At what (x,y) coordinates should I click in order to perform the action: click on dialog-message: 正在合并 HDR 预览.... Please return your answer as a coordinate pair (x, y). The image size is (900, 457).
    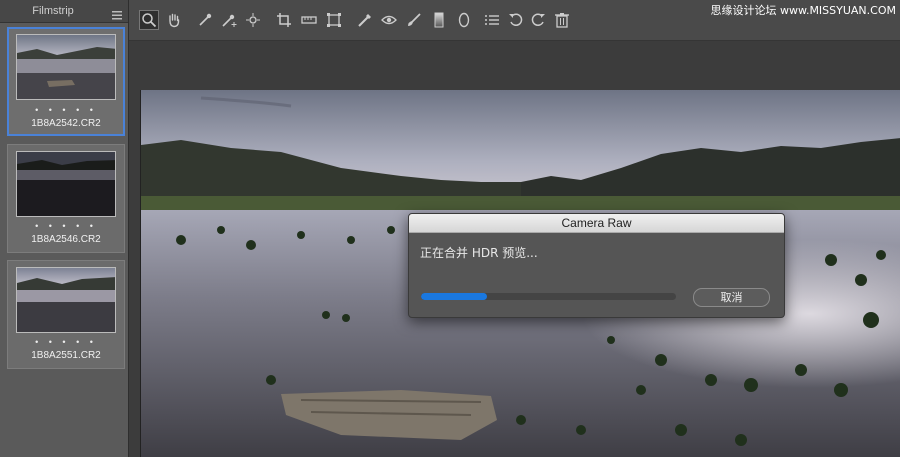
    Looking at the image, I should click on (479, 253).